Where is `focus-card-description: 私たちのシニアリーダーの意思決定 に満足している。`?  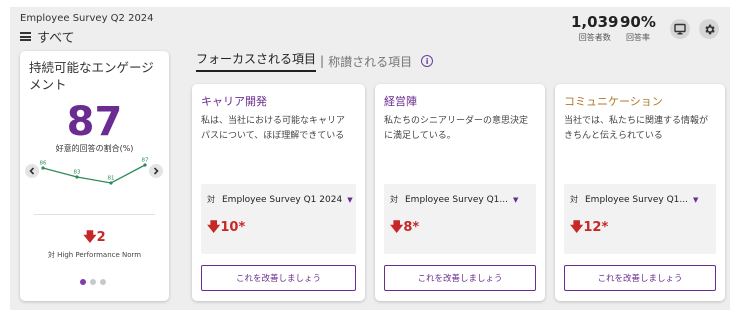
focus-card-description: 私たちのシニアリーダーの意思決定 に満足している。 is located at coordinates (456, 128).